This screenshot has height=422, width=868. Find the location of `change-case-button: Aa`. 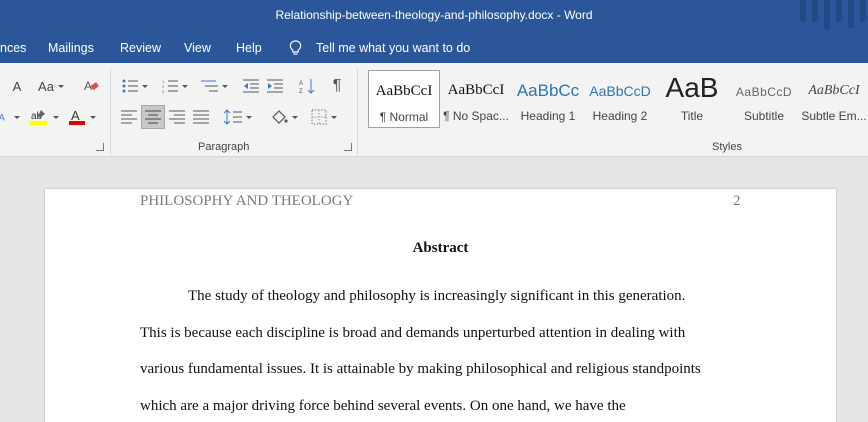

change-case-button: Aa is located at coordinates (51, 86).